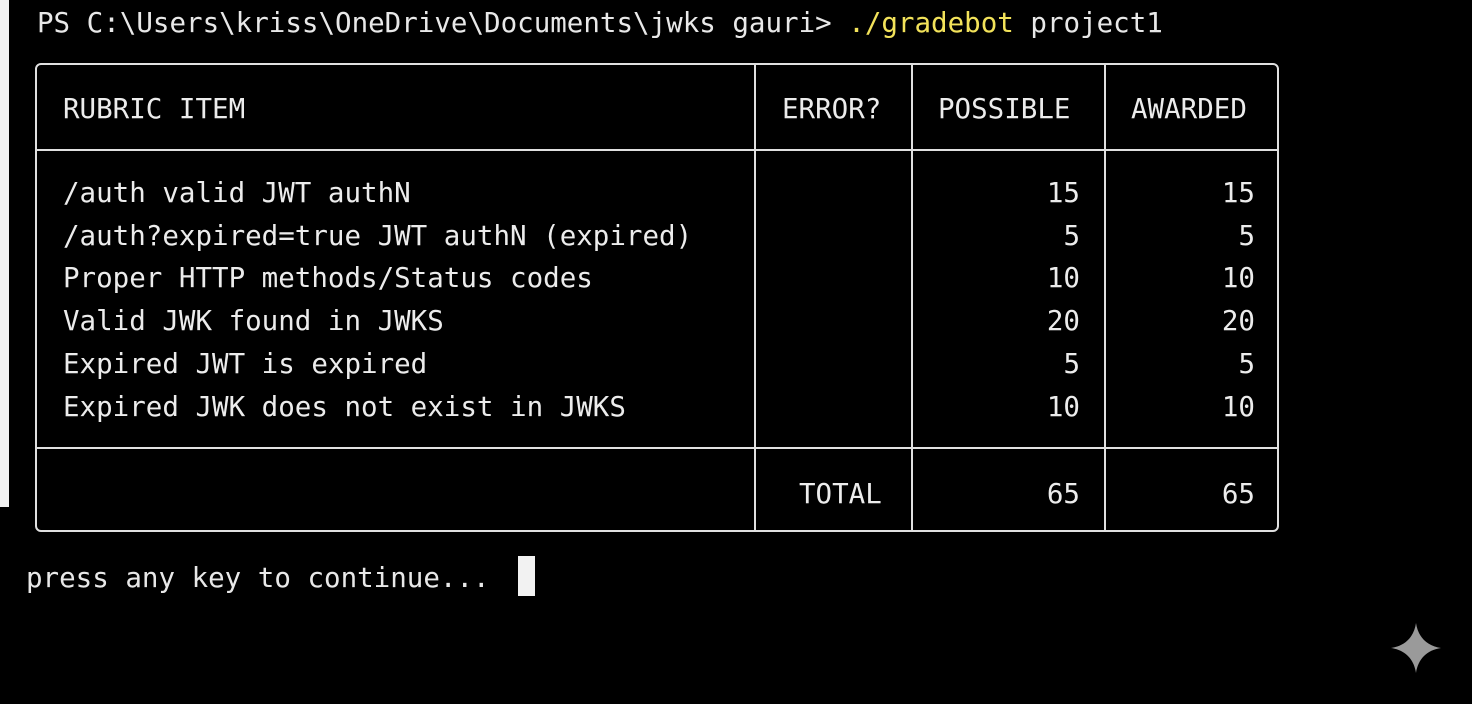  What do you see at coordinates (237, 193) in the screenshot?
I see `row-item: /auth valid JWT authN` at bounding box center [237, 193].